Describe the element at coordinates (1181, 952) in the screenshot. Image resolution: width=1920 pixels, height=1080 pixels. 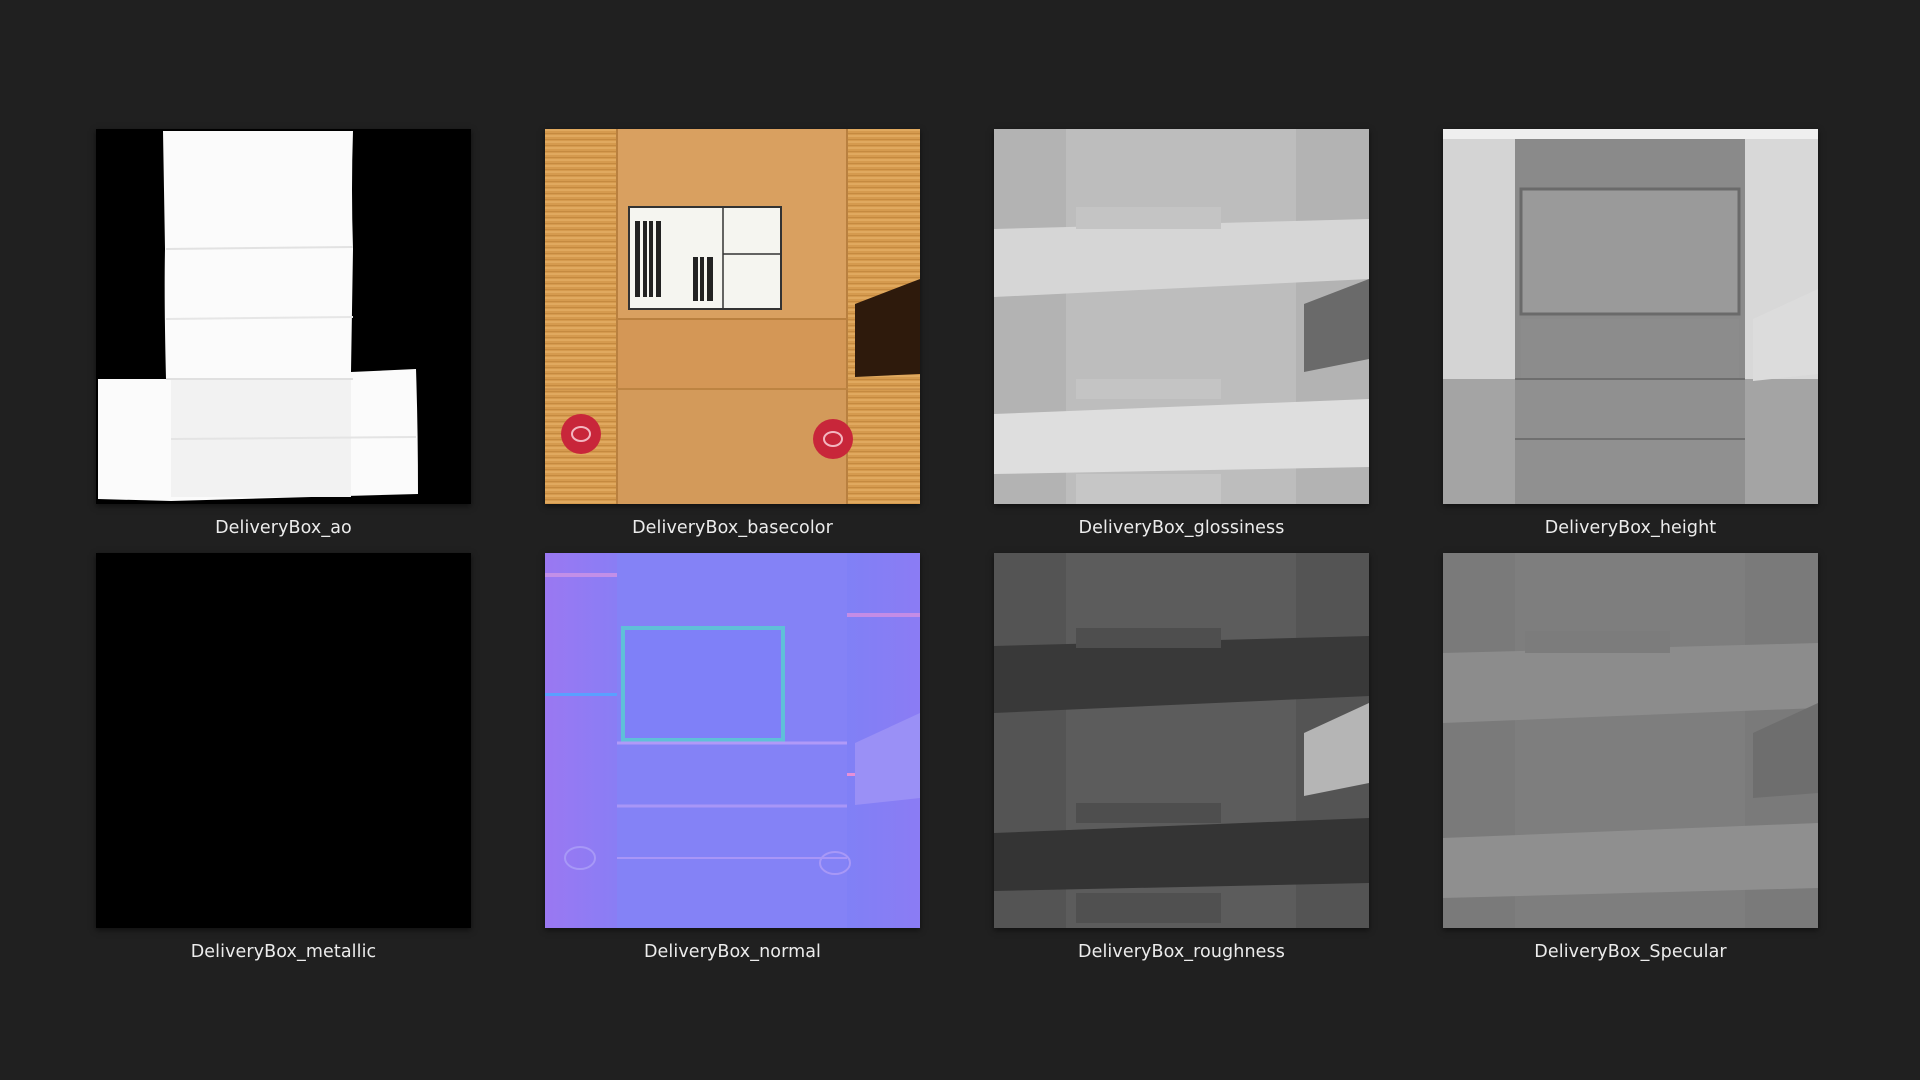
I see `file-name: DeliveryBox_roughness` at that location.